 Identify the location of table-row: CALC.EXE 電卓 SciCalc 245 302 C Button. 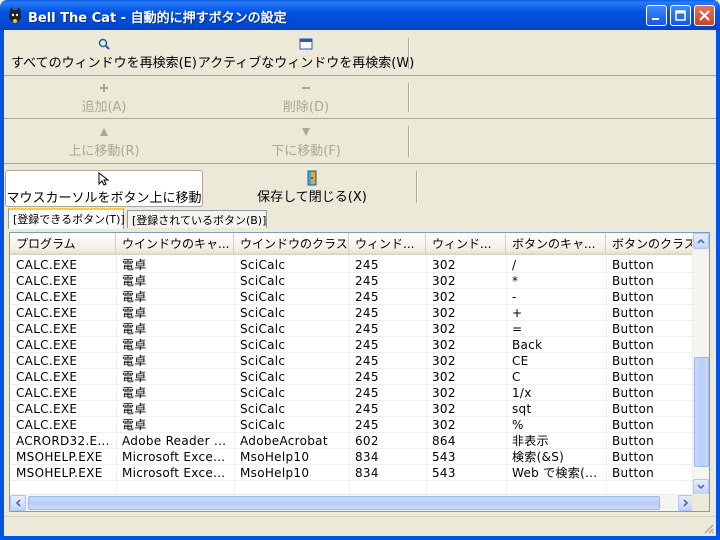
(352, 377).